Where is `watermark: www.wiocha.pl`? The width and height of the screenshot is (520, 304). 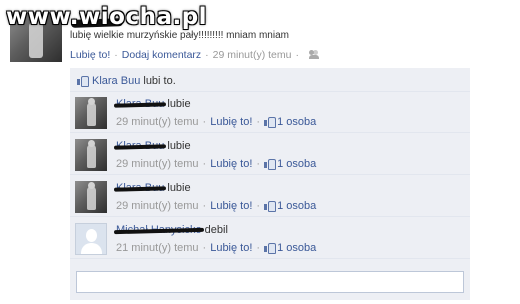 watermark: www.wiocha.pl is located at coordinates (107, 17).